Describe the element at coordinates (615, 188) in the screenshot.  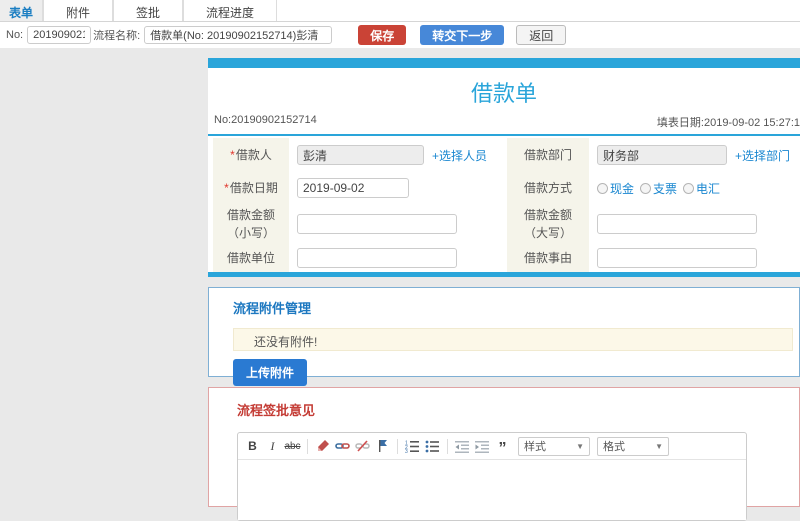
I see `radio-cash: 现金` at that location.